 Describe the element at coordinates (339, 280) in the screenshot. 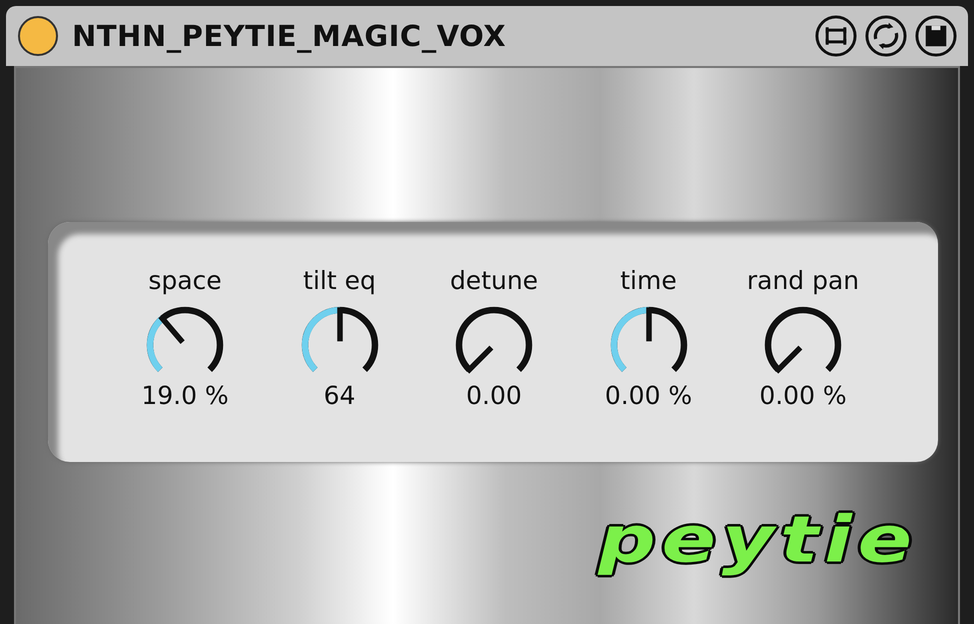

I see `knob-label: tilt eq` at that location.